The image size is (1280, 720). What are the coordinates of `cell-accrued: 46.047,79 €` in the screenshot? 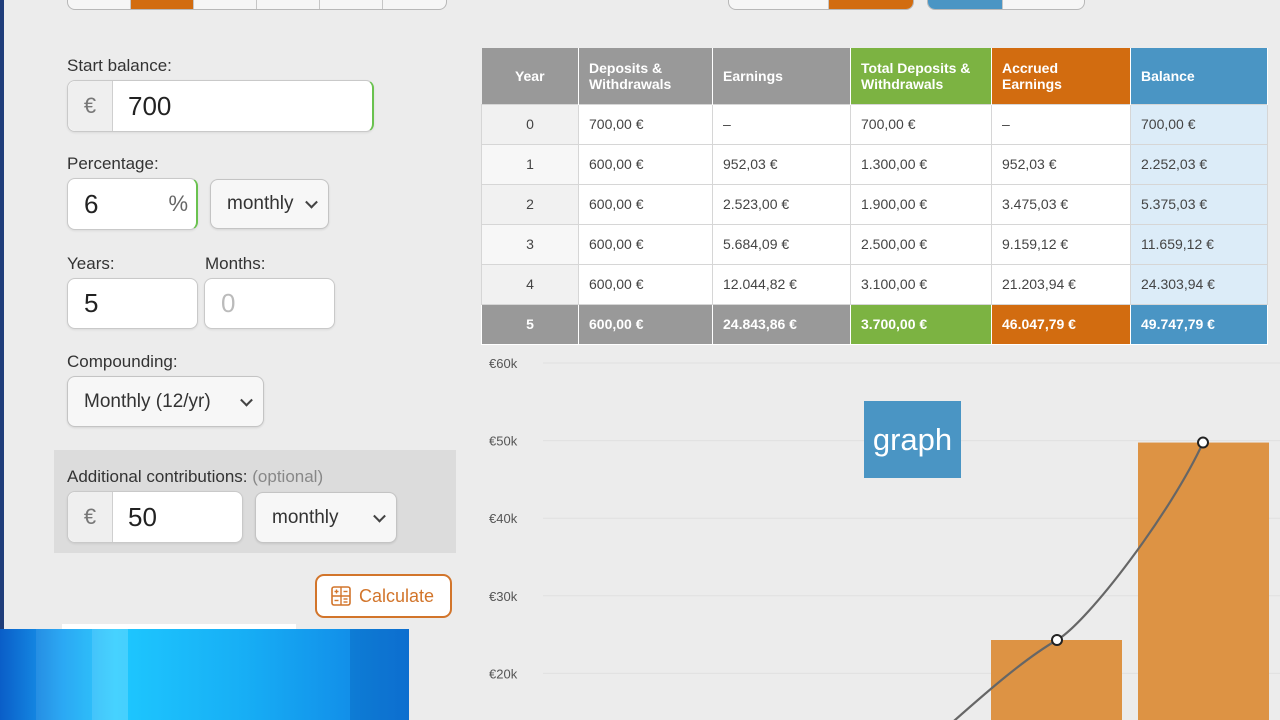 It's located at (1061, 324).